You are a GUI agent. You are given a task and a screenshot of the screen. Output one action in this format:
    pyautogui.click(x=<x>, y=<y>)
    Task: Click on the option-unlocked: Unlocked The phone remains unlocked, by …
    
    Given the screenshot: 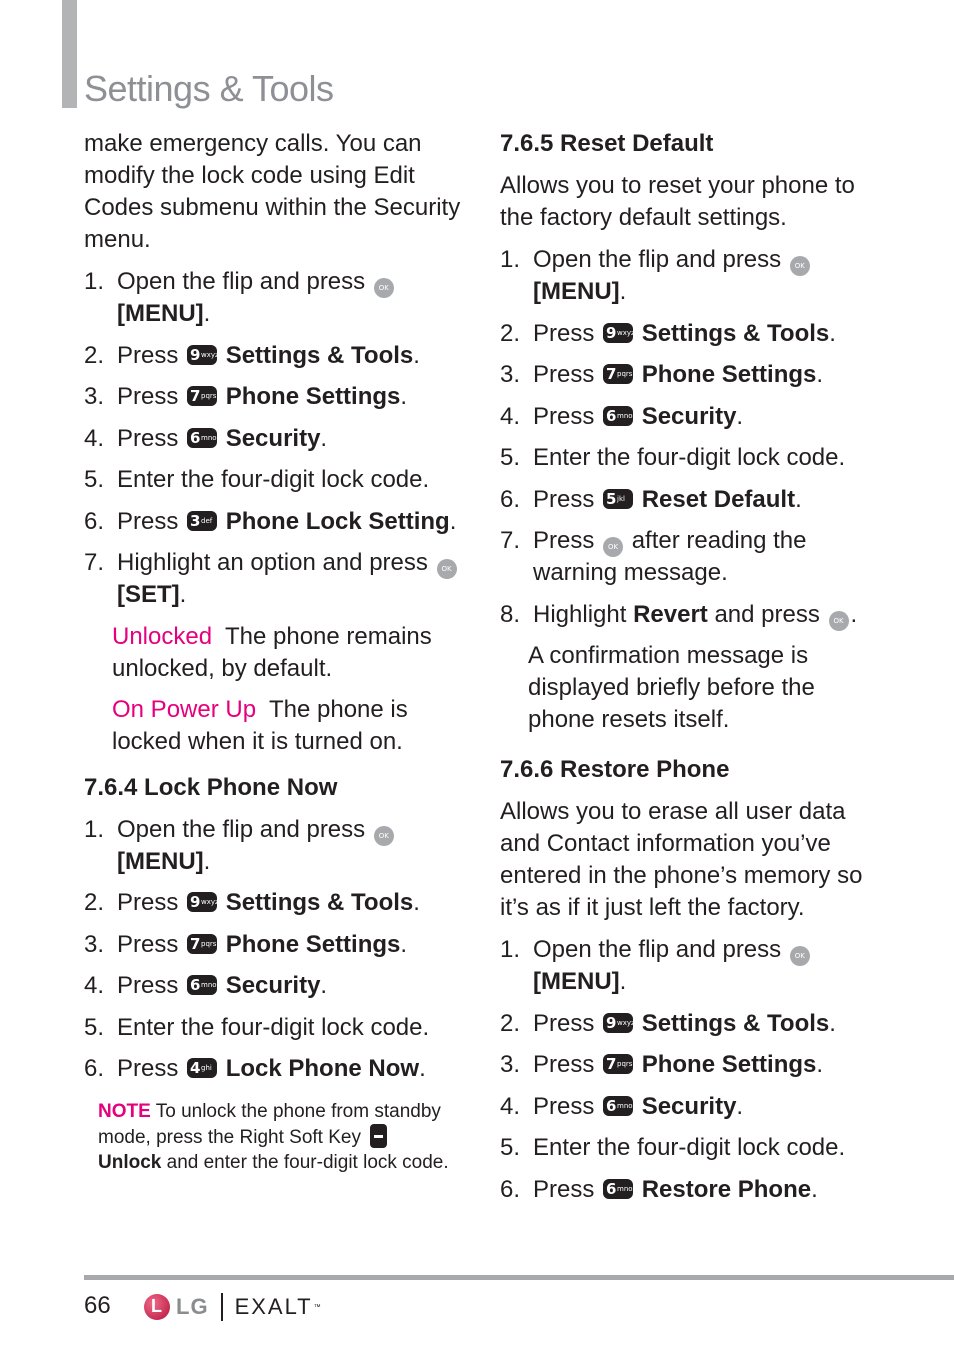 What is the action you would take?
    pyautogui.click(x=274, y=653)
    